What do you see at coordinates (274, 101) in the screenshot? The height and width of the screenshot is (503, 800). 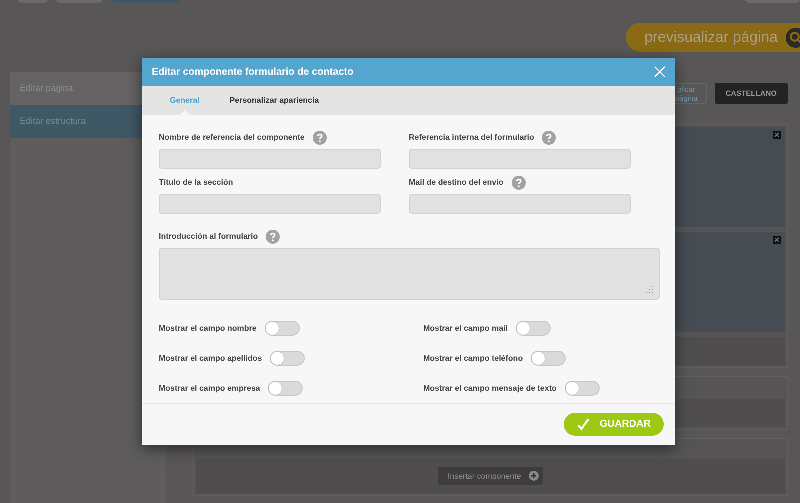 I see `tab: Personalizar apariencia` at bounding box center [274, 101].